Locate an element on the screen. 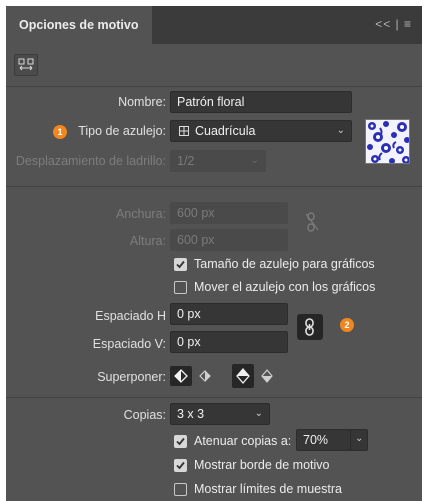 This screenshot has width=427, height=501. unlink-icon is located at coordinates (312, 222).